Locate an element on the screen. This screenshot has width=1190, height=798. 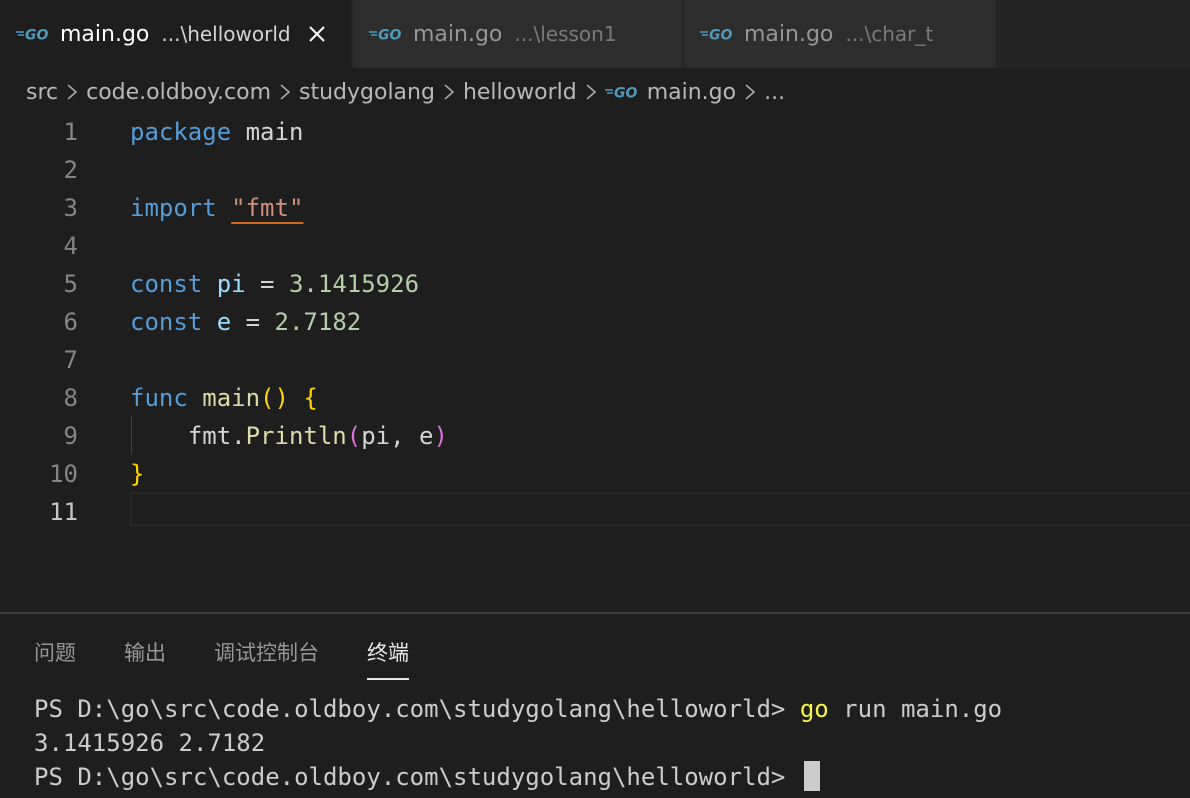
tab-problems: 问题 is located at coordinates (55, 656).